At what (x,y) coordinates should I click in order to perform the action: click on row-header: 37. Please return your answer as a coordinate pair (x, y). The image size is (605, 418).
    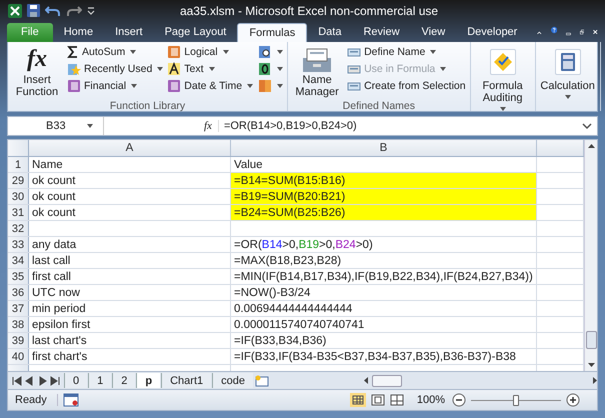
    Looking at the image, I should click on (18, 308).